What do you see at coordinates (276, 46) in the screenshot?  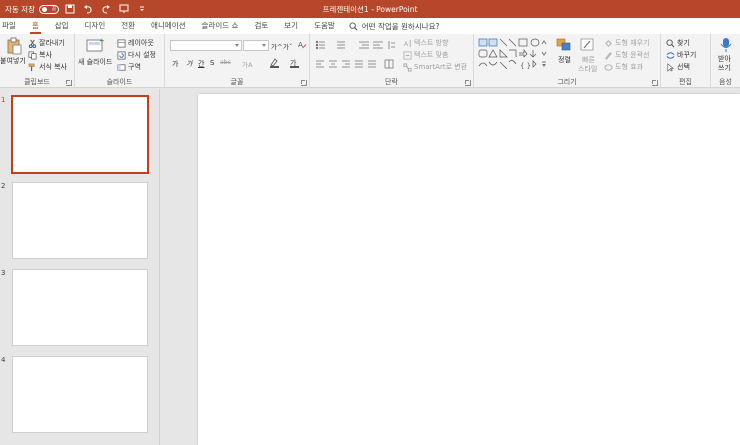 I see `grow-font-button: 가^` at bounding box center [276, 46].